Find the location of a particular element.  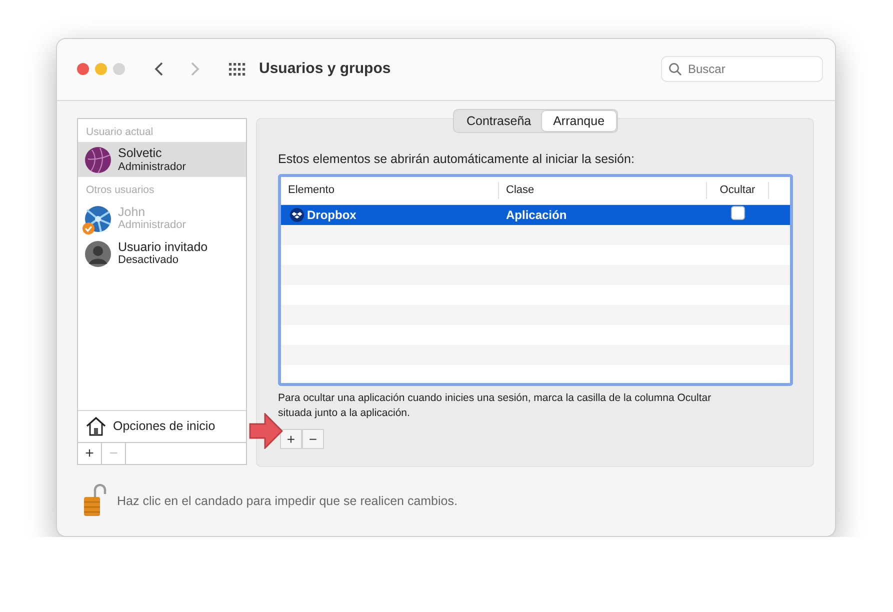

user-name: Usuario invitado is located at coordinates (163, 247).